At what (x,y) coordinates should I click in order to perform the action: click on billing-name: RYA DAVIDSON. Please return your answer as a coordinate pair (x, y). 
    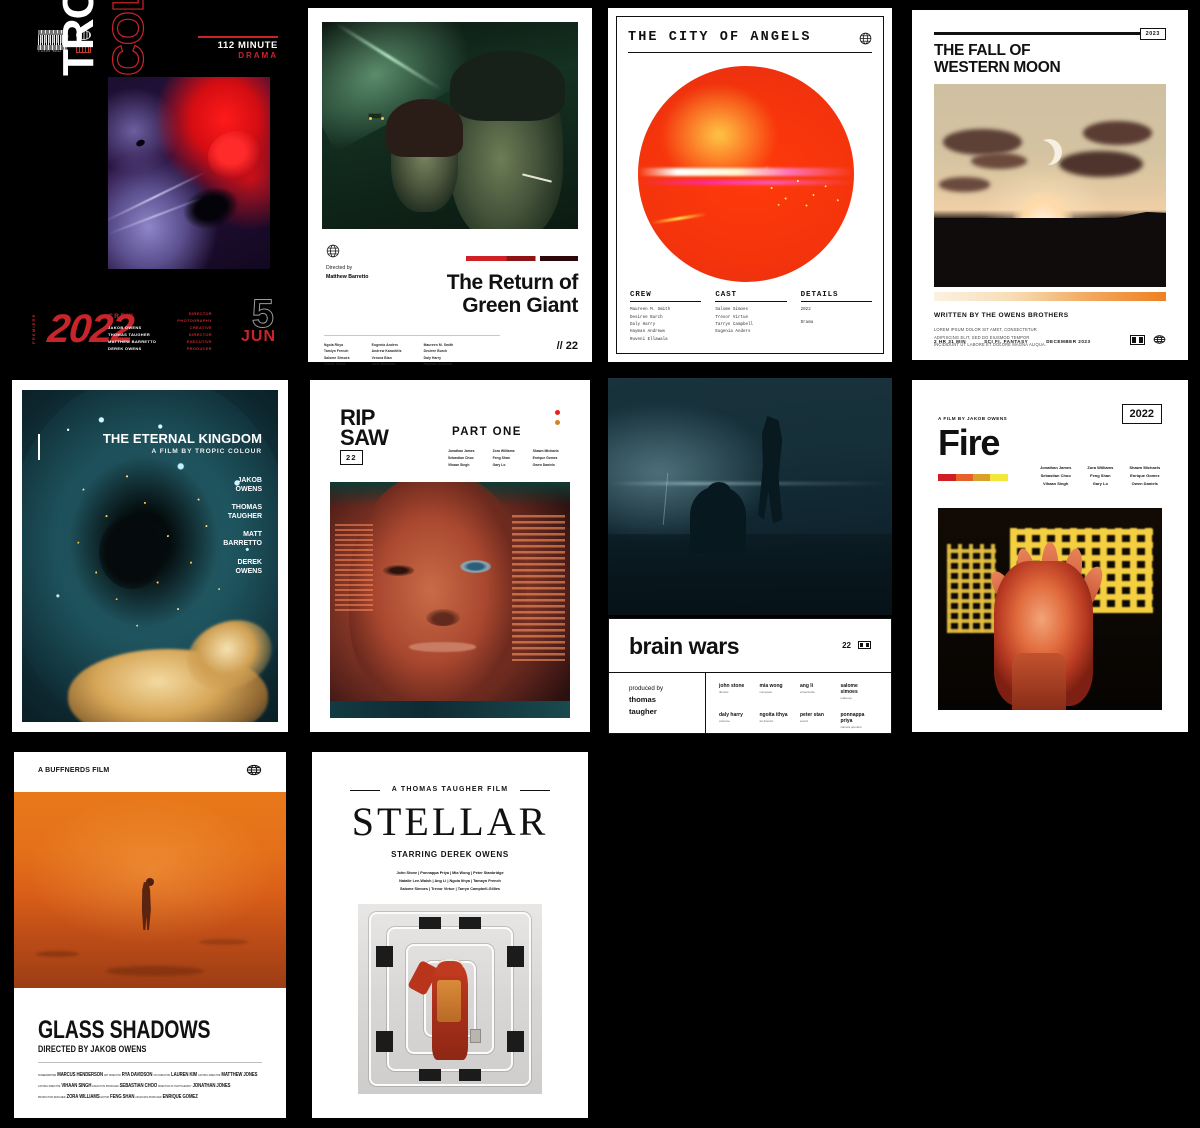
    Looking at the image, I should click on (137, 1075).